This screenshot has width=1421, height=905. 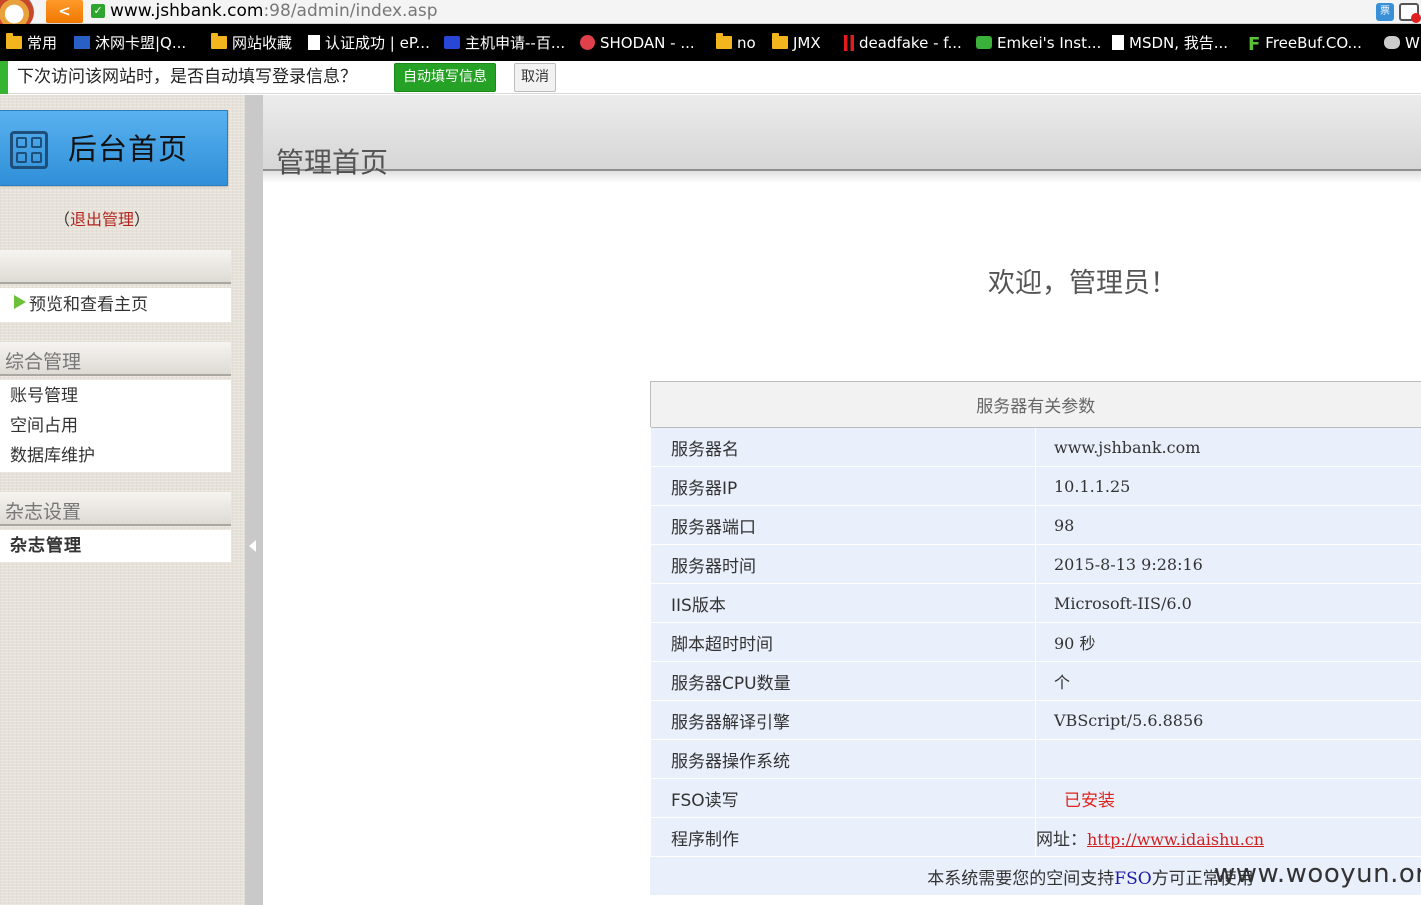 What do you see at coordinates (842, 798) in the screenshot?
I see `row-label: FSO读写` at bounding box center [842, 798].